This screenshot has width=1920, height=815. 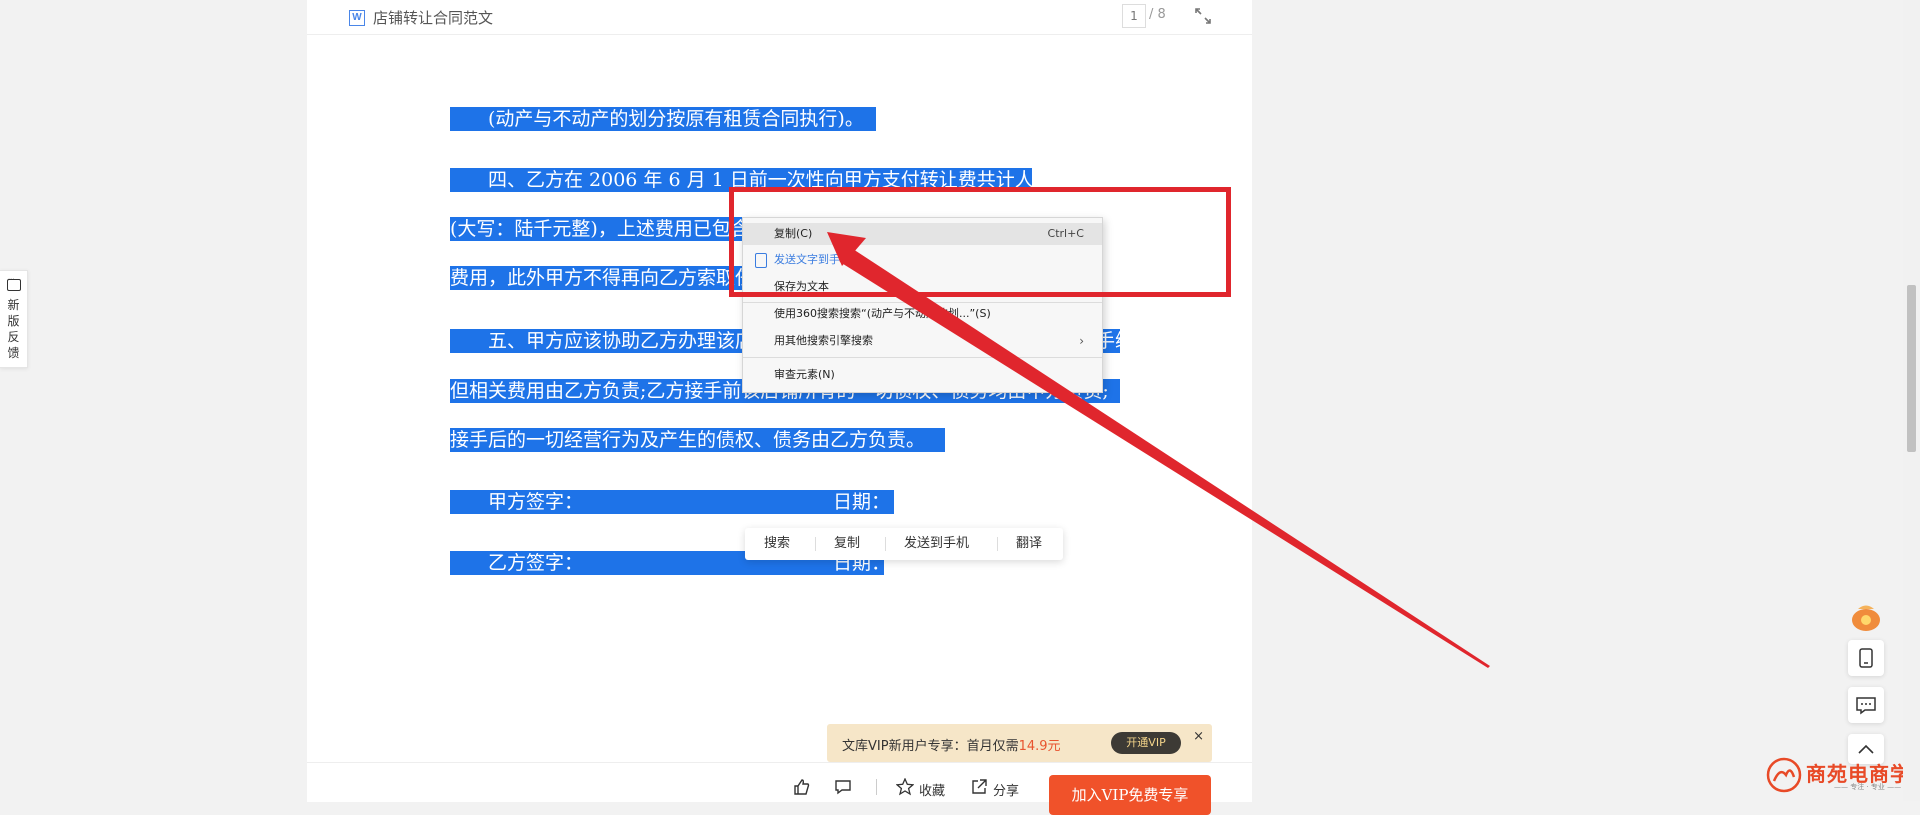 I want to click on vip-text: 文库VIP新用户专享：首月仅需, so click(x=930, y=746).